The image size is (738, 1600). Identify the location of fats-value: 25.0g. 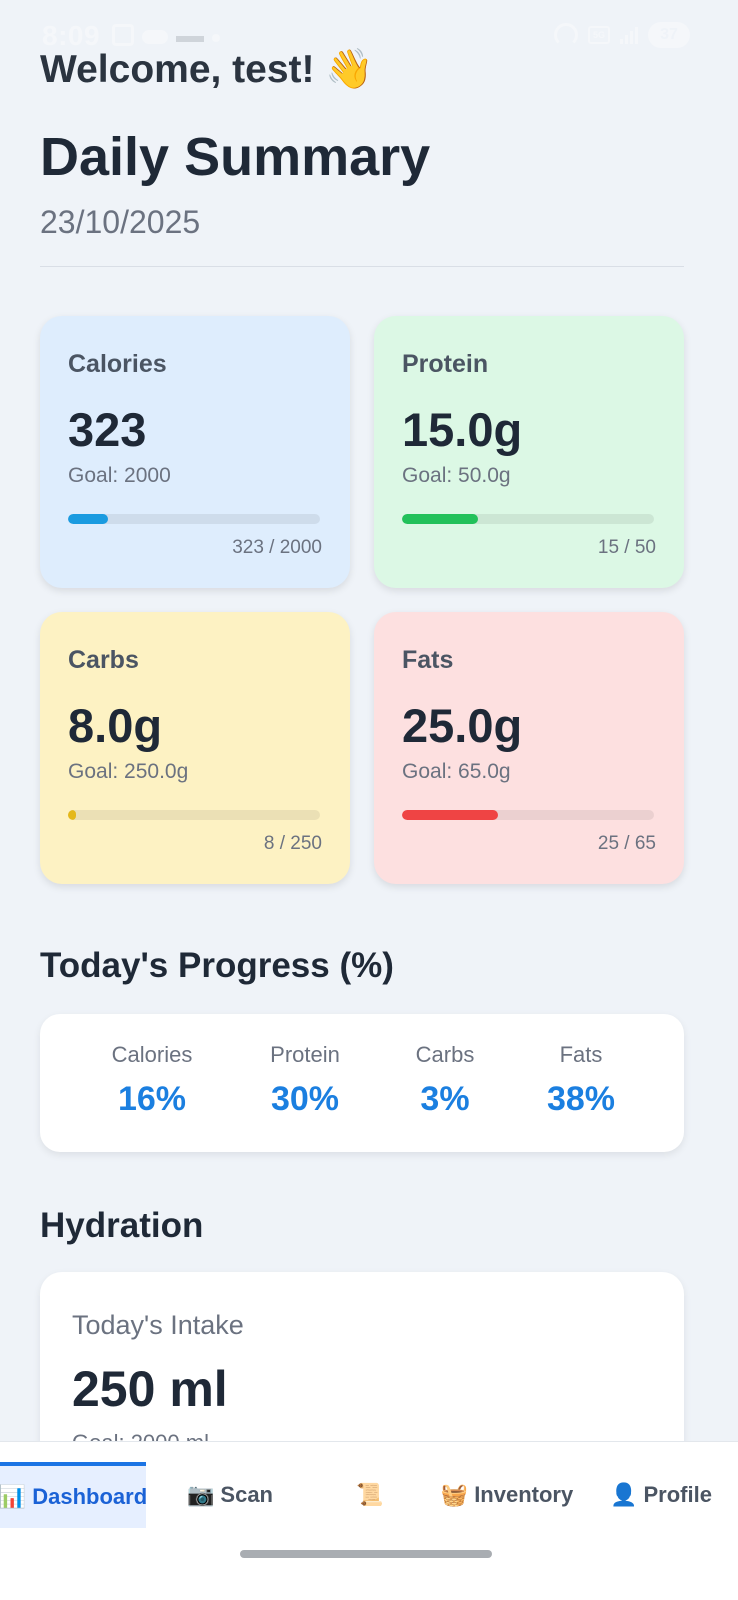
(462, 725).